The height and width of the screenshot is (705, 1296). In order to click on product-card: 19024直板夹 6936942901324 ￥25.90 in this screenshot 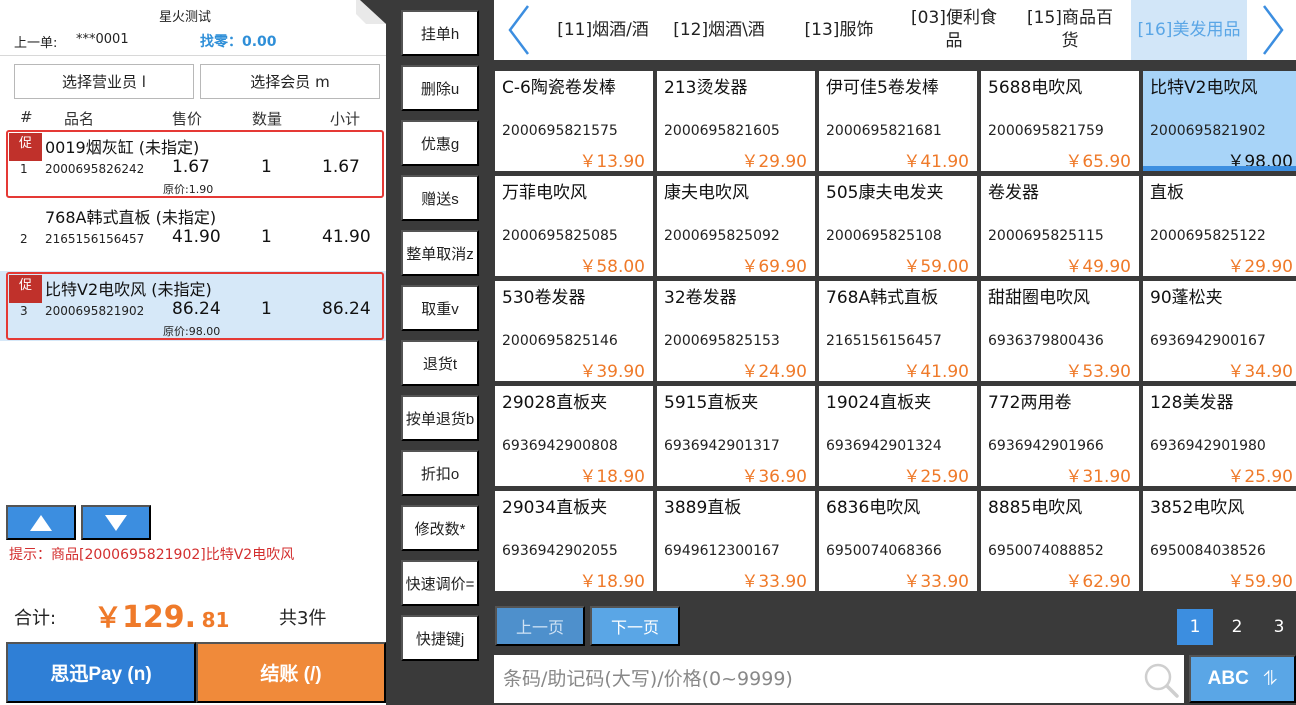, I will do `click(898, 436)`.